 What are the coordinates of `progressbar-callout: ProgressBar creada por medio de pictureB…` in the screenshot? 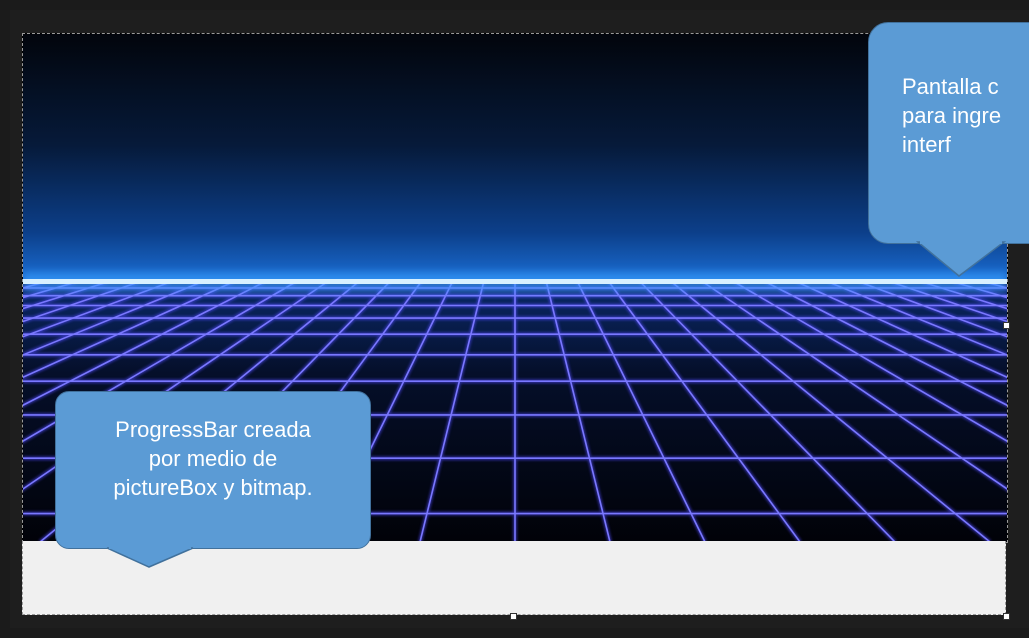 It's located at (213, 470).